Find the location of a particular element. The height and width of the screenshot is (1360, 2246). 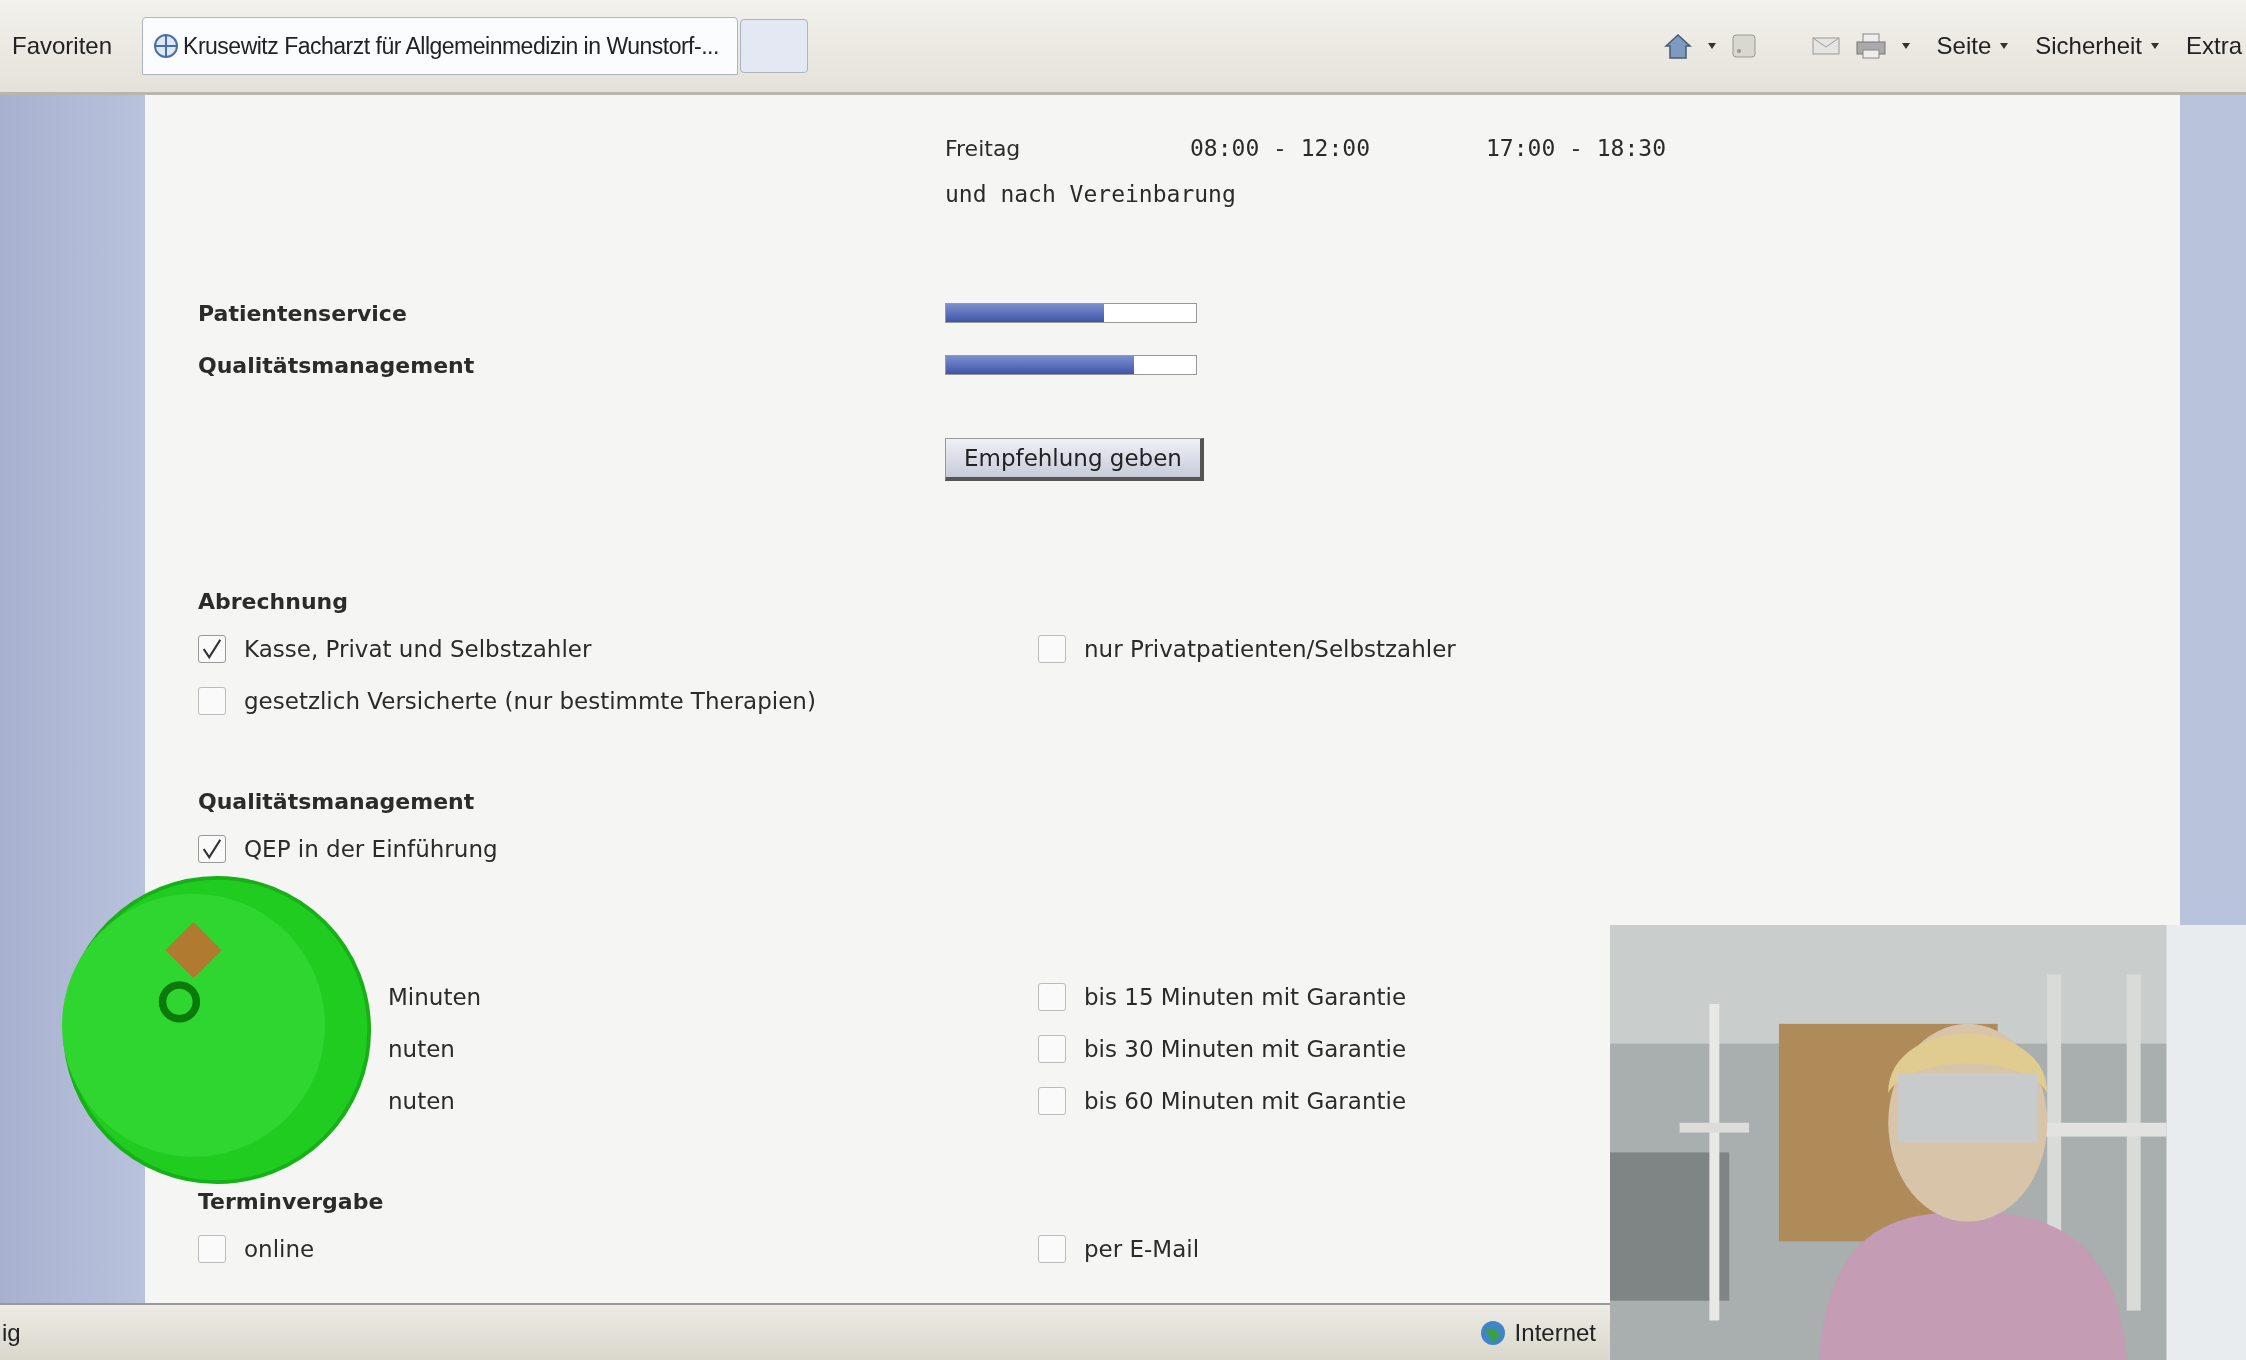

toolbar-menu: Sicherheit is located at coordinates (2097, 46).